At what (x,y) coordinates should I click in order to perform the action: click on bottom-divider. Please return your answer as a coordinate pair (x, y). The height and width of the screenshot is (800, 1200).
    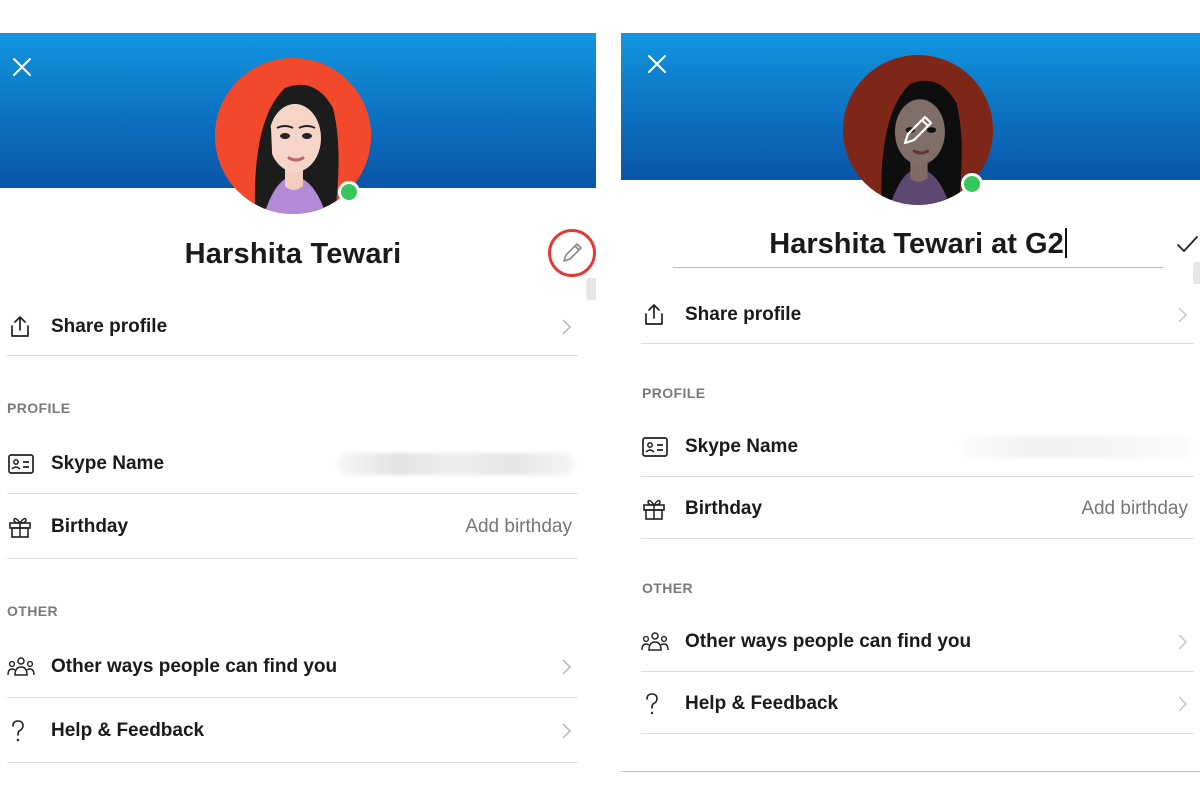
    Looking at the image, I should click on (910, 771).